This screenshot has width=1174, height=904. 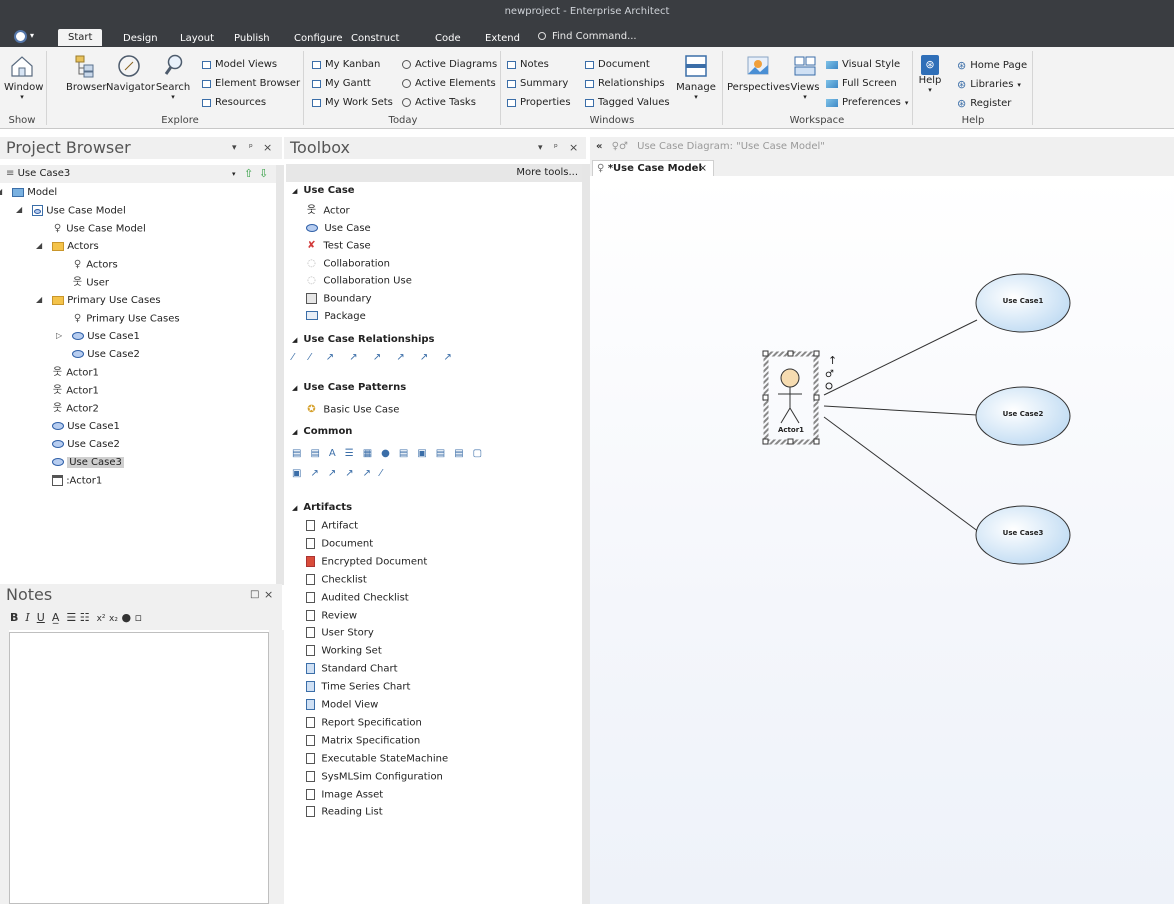 What do you see at coordinates (832, 360) in the screenshot?
I see `quick-link-arrow-icon: ↑` at bounding box center [832, 360].